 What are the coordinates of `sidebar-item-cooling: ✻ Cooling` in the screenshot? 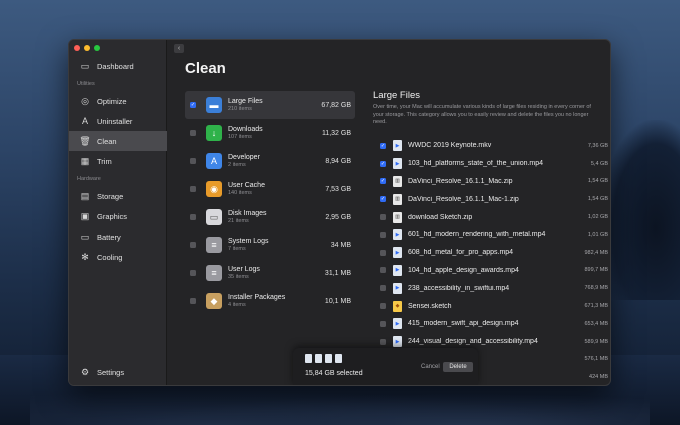 It's located at (118, 257).